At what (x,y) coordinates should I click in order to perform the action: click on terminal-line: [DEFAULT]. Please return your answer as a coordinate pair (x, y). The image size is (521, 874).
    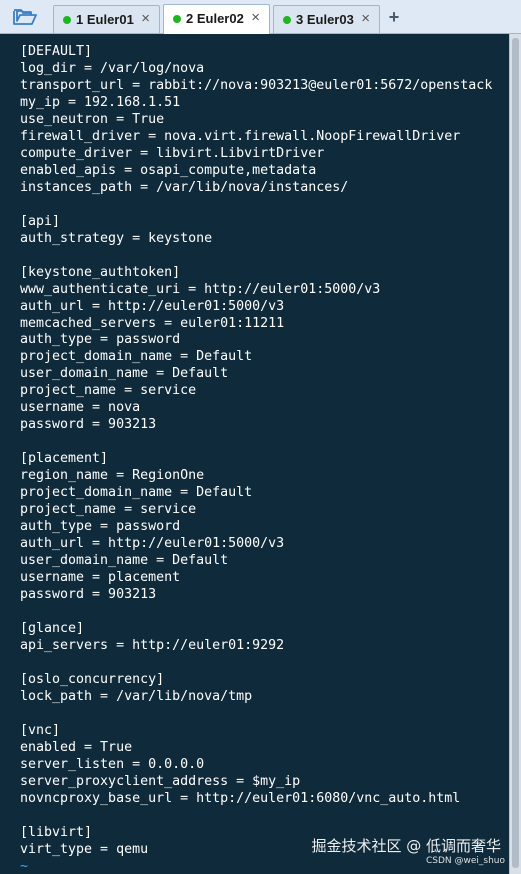
    Looking at the image, I should click on (56, 51).